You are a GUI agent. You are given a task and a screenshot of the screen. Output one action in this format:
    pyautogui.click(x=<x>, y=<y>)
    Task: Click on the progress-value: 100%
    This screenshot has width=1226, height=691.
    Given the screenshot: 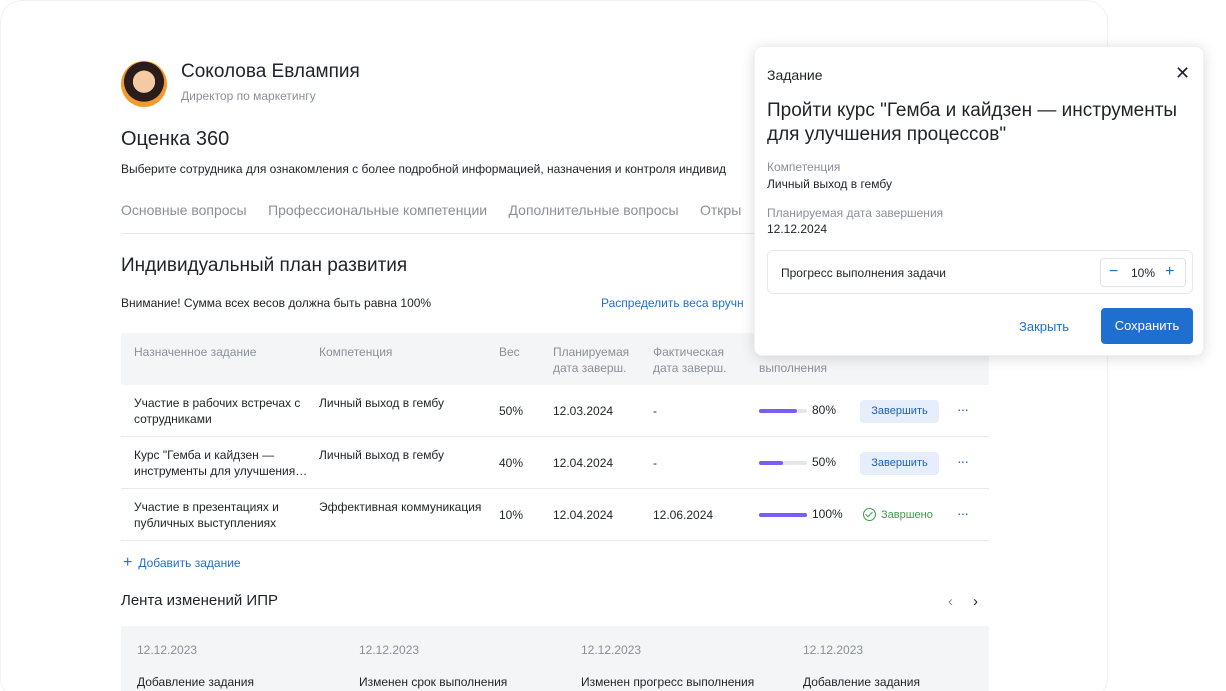 What is the action you would take?
    pyautogui.click(x=827, y=514)
    